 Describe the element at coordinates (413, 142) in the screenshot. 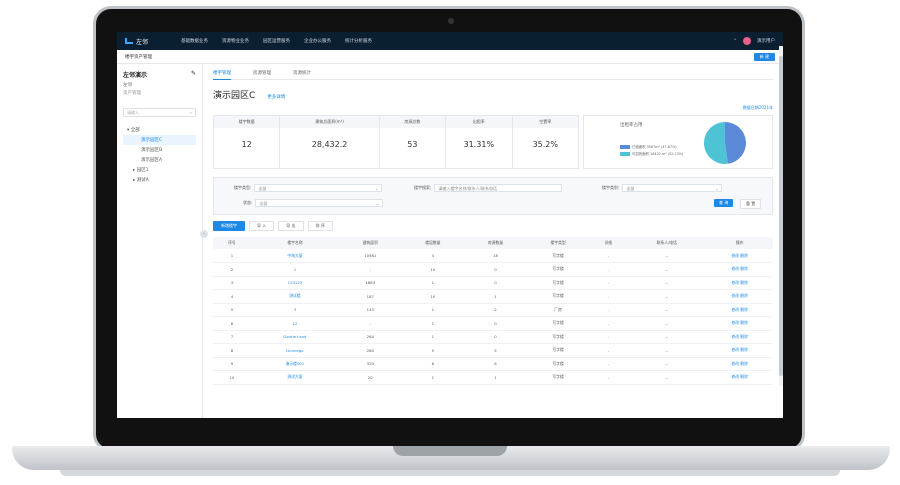

I see `stat-cell: 房源总数 53` at that location.